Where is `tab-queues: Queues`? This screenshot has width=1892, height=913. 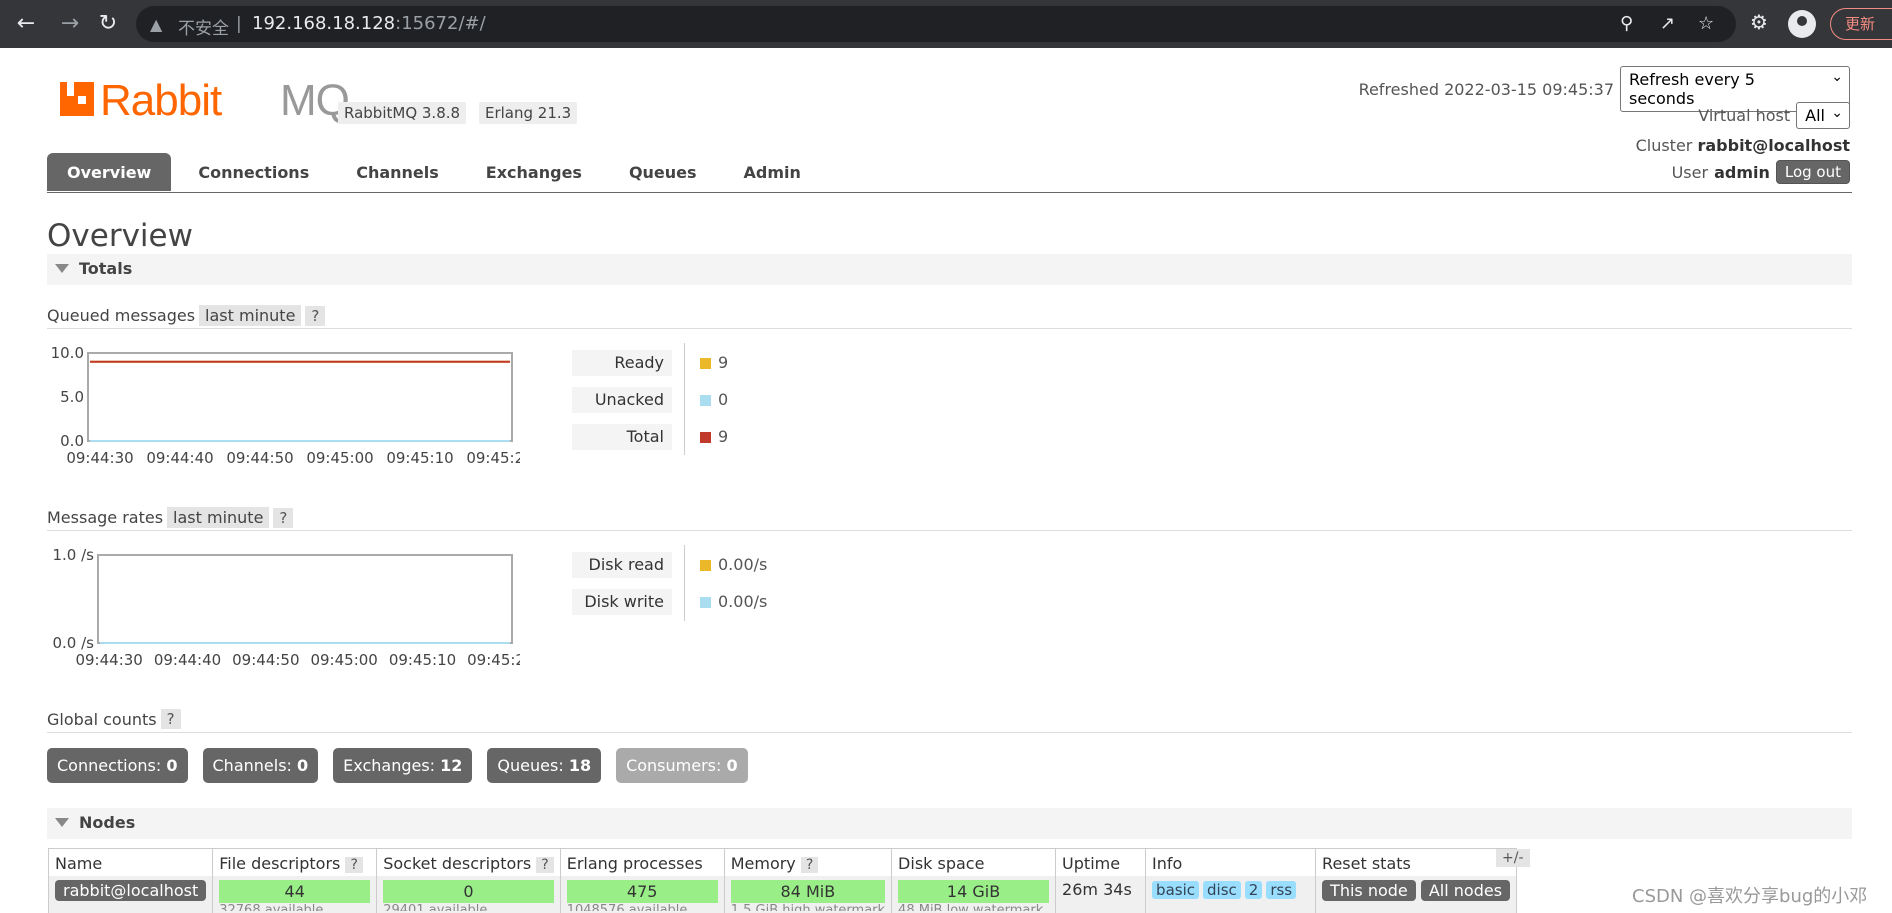 tab-queues: Queues is located at coordinates (663, 172).